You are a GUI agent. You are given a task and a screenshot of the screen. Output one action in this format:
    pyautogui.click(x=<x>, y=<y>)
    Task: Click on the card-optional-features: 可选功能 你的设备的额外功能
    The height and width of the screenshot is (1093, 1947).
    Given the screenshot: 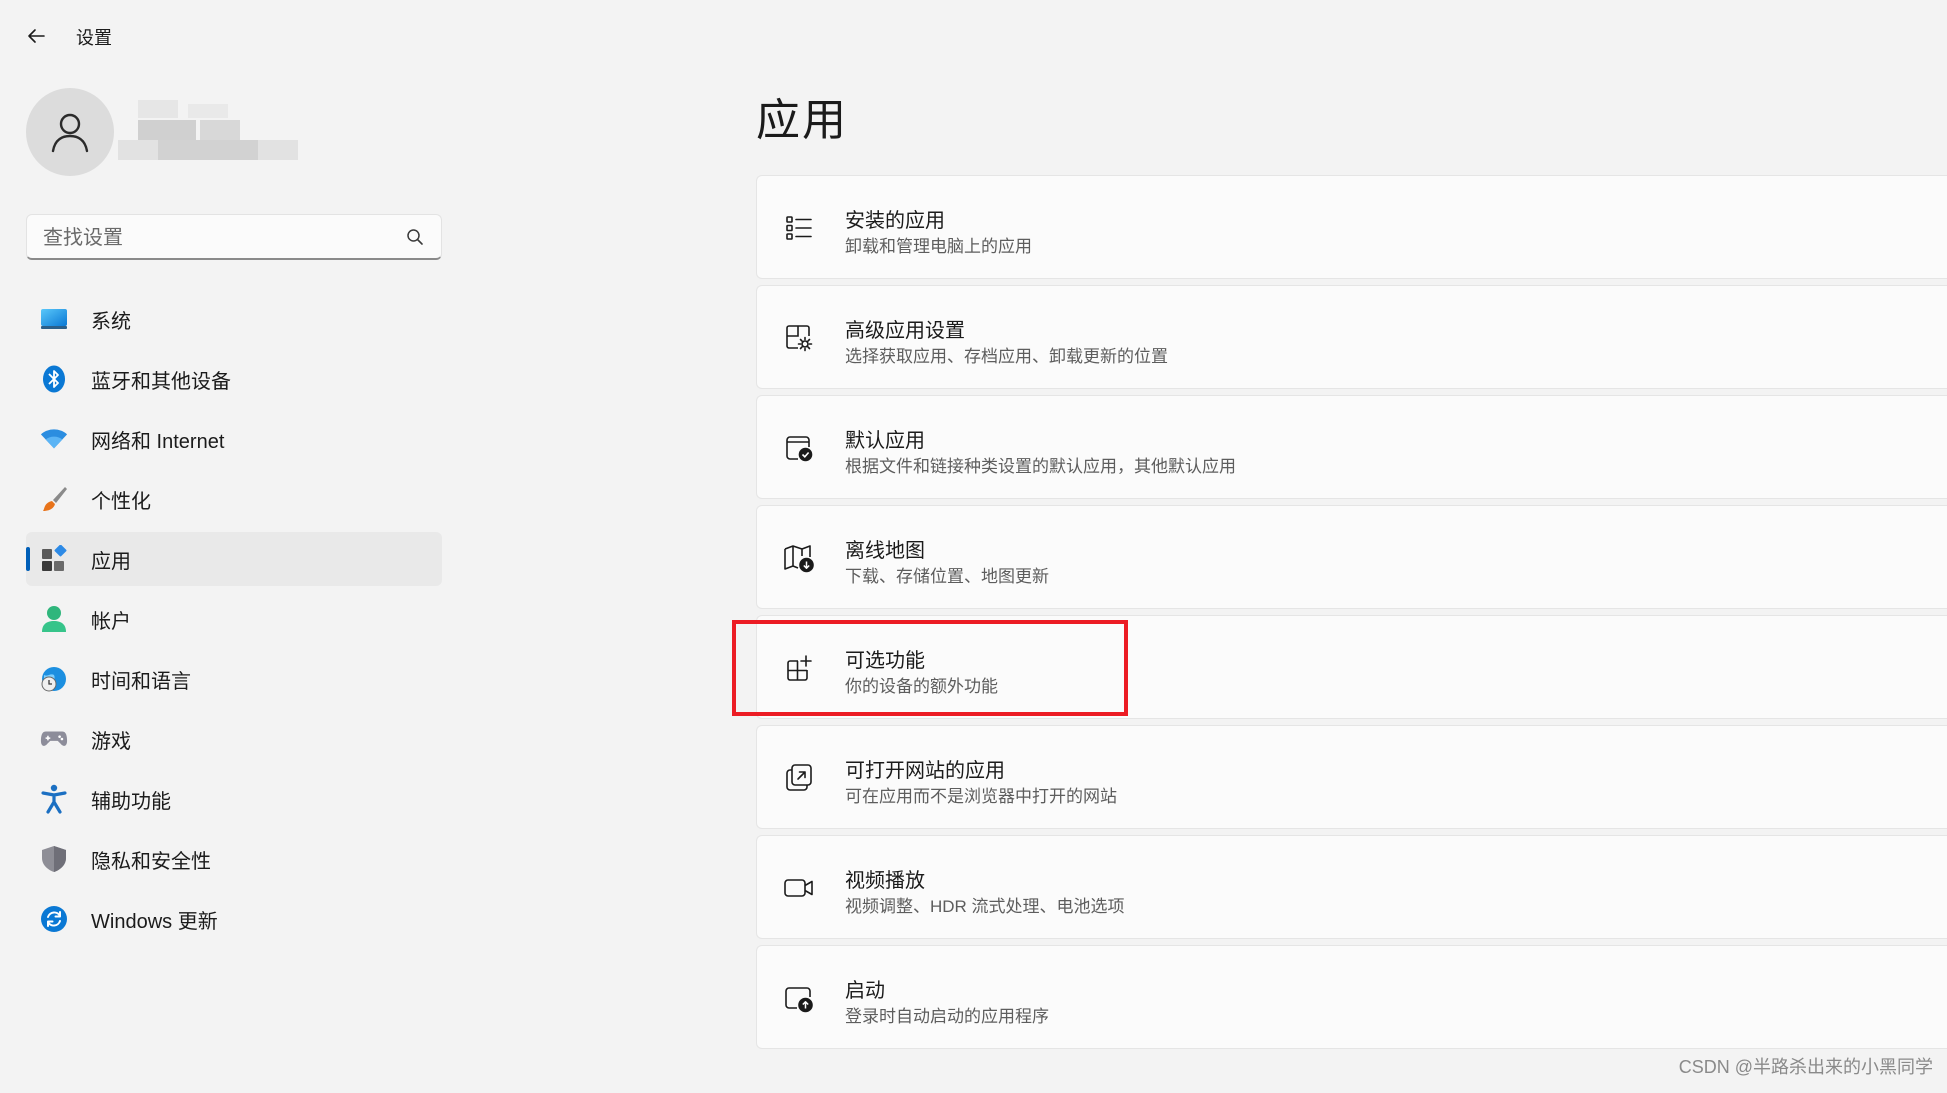 What is the action you would take?
    pyautogui.click(x=1351, y=667)
    